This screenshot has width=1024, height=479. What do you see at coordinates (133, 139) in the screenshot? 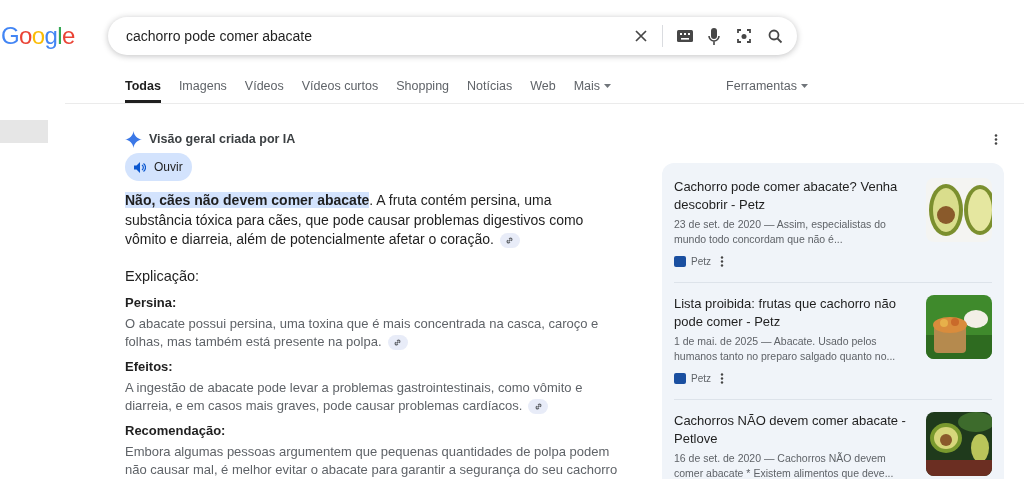
I see `sparkle-icon` at bounding box center [133, 139].